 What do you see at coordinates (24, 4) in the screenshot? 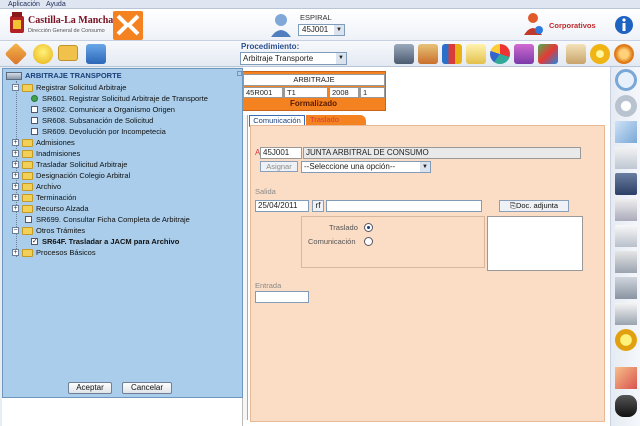
I see `menu-item-aplicacion: Aplicación` at bounding box center [24, 4].